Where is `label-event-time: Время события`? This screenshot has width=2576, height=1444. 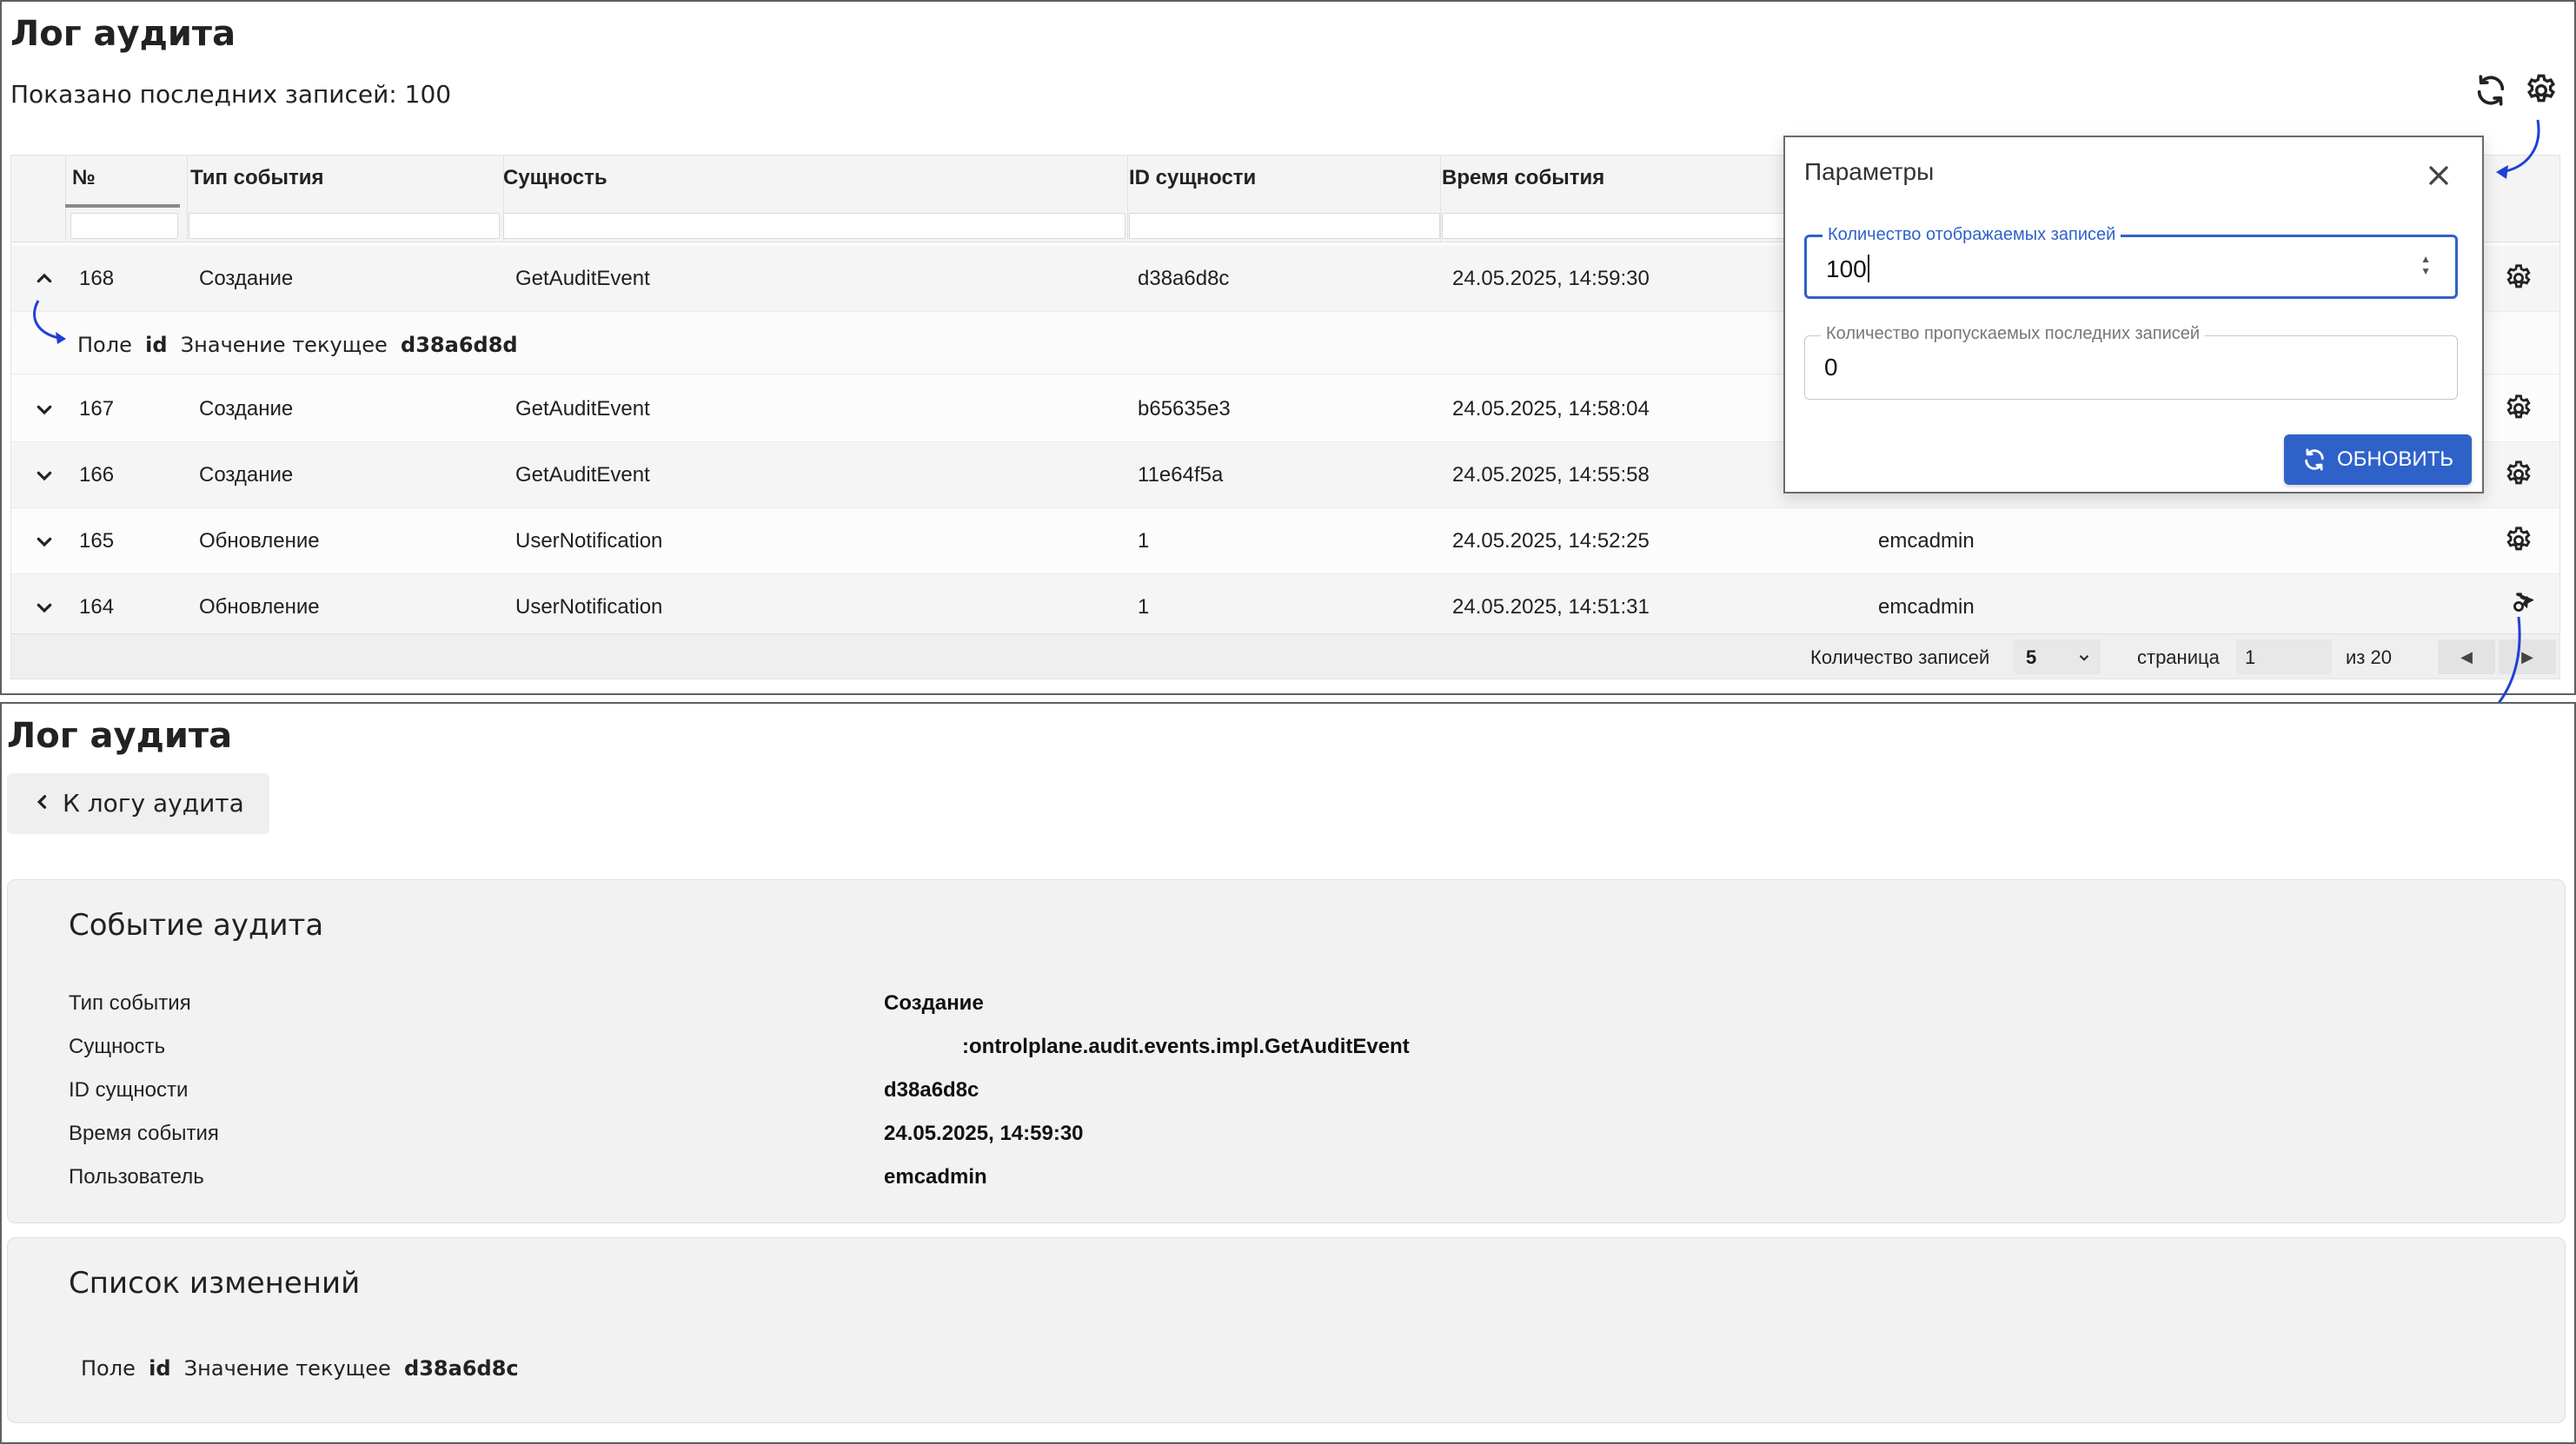
label-event-time: Время события is located at coordinates (144, 1133).